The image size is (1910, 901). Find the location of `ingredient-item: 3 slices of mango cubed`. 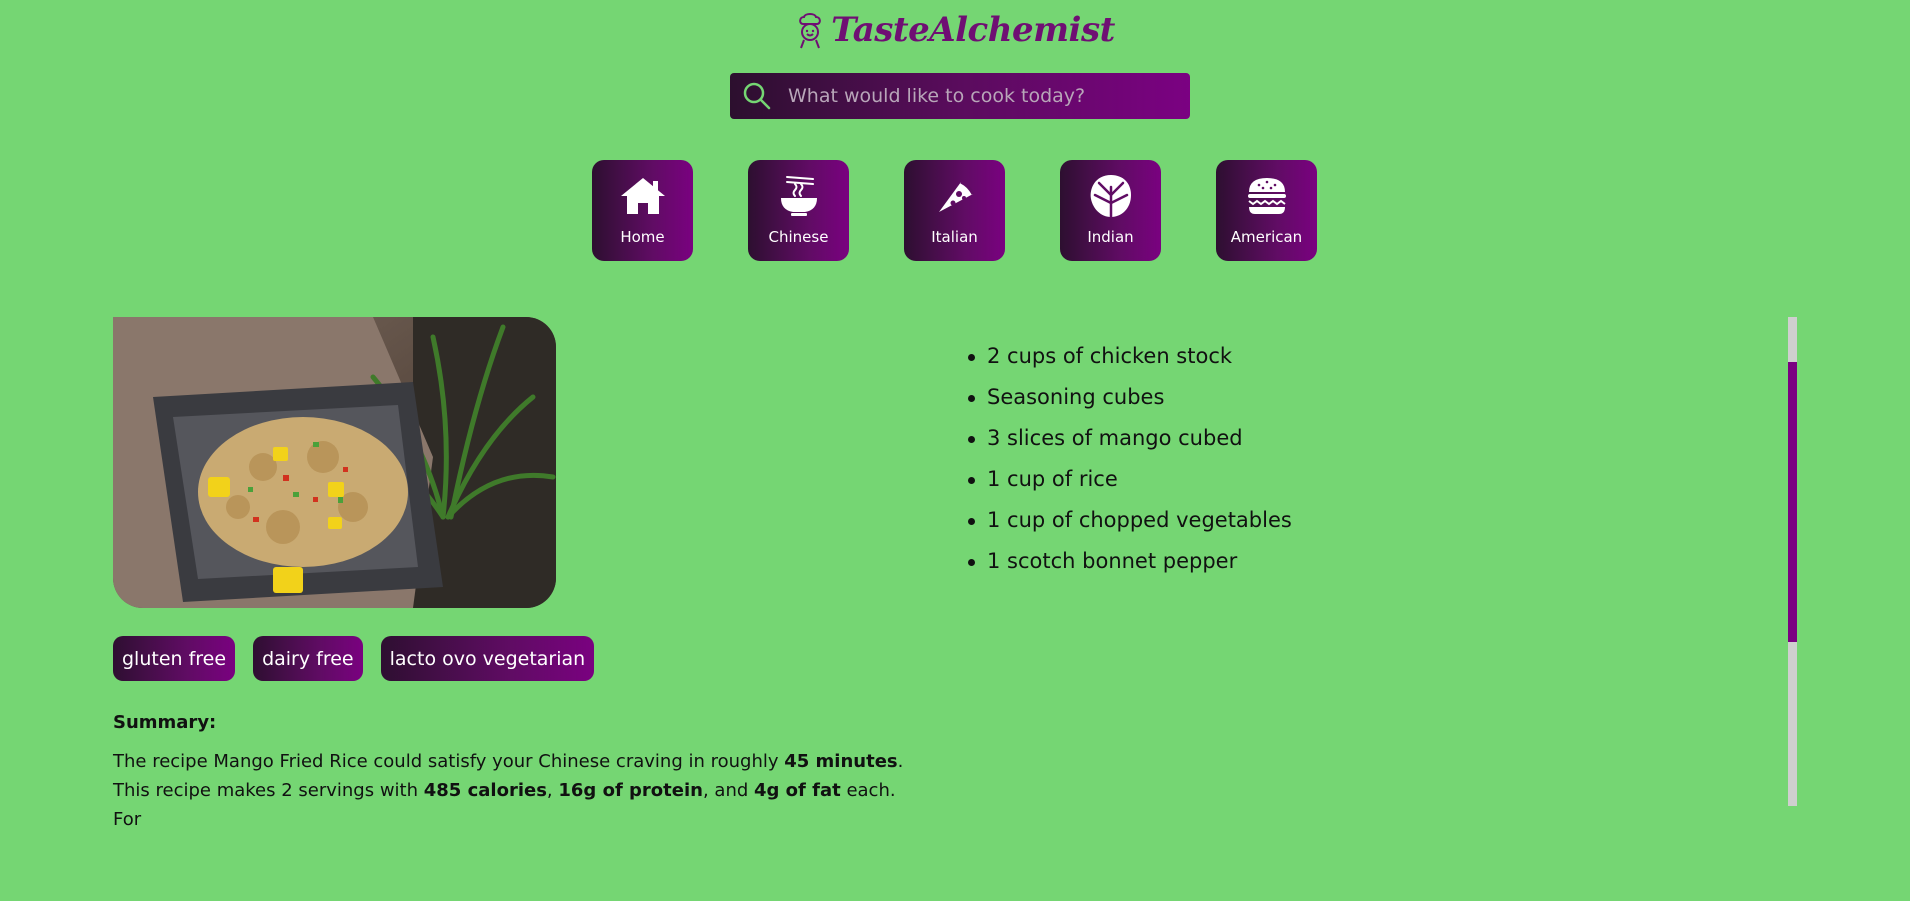

ingredient-item: 3 slices of mango cubed is located at coordinates (1130, 446).